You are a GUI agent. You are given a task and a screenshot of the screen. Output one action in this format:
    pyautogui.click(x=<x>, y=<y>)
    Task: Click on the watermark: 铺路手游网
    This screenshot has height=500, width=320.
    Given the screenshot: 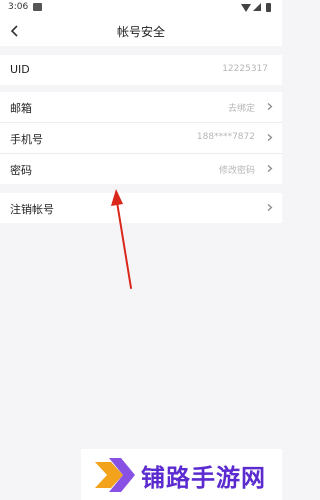 What is the action you would take?
    pyautogui.click(x=181, y=474)
    